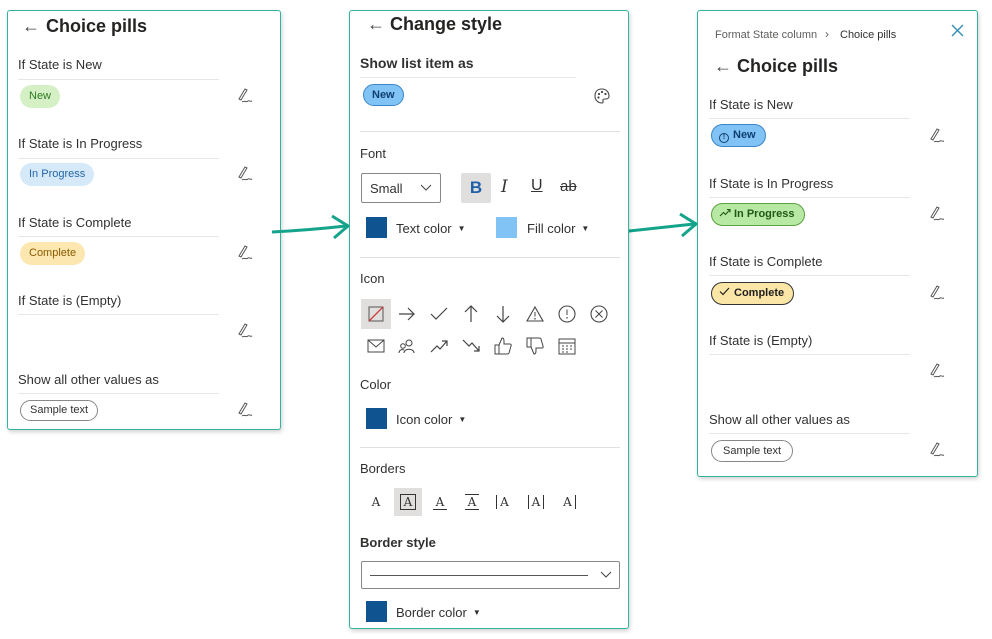 The width and height of the screenshot is (992, 639). I want to click on breadcrumb-chevron-icon: ›, so click(827, 34).